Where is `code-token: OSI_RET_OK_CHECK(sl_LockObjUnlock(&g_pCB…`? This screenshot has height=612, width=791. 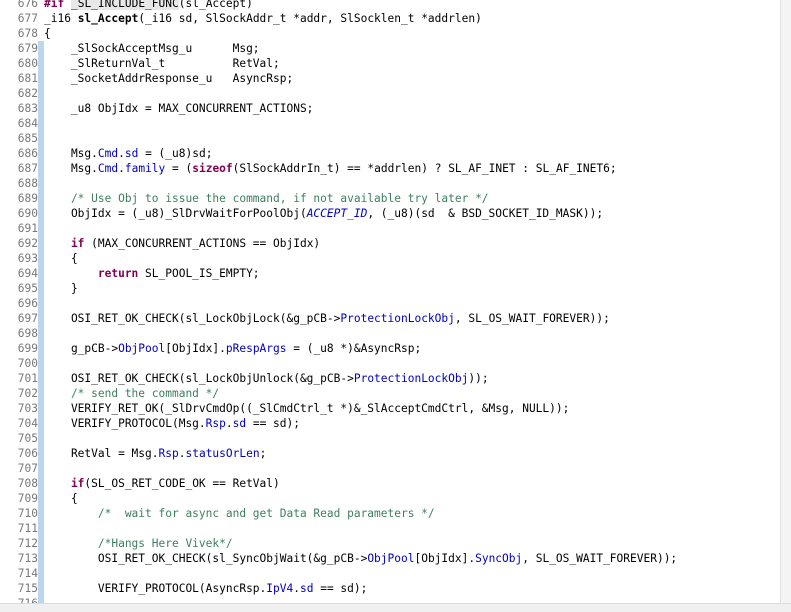
code-token: OSI_RET_OK_CHECK(sl_LockObjUnlock(&g_pCB… is located at coordinates (199, 378).